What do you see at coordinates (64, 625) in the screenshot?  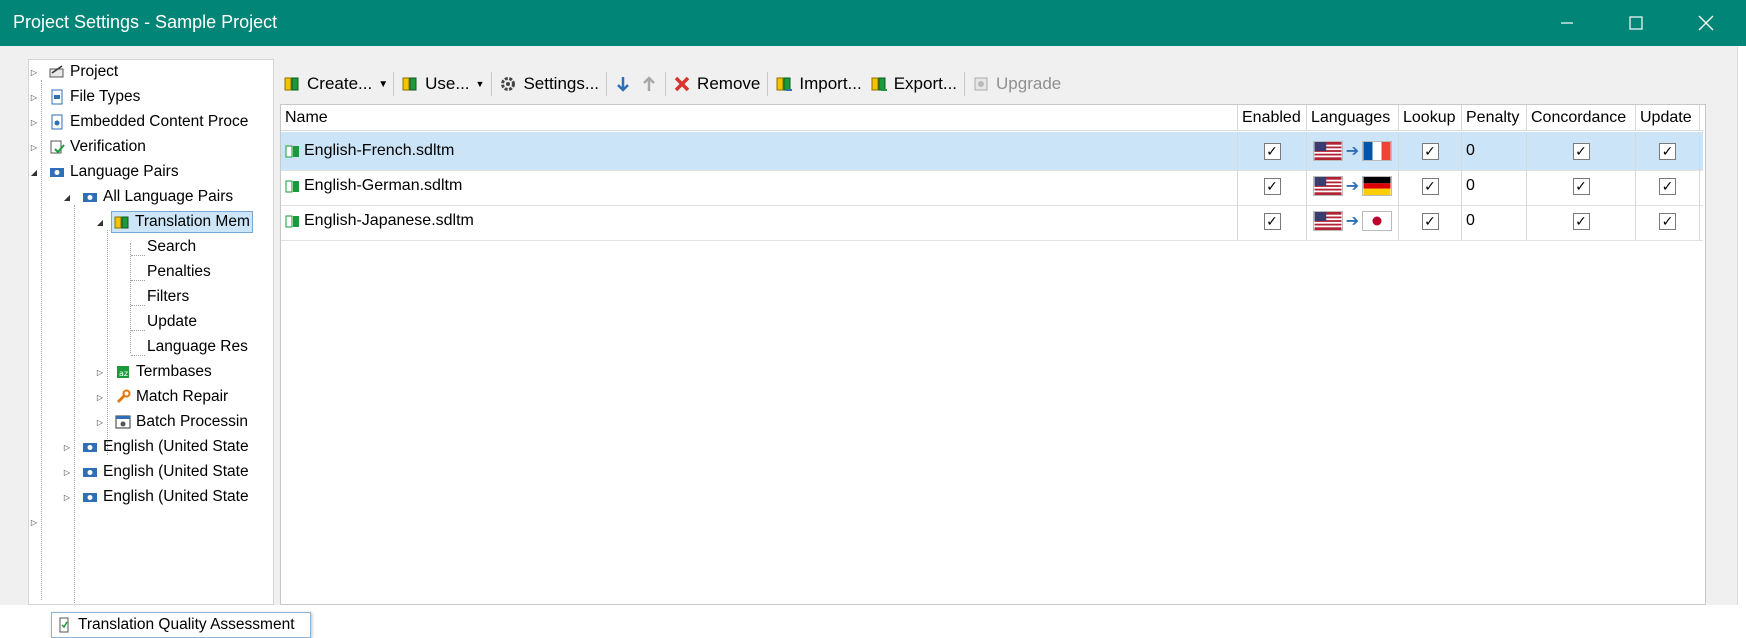 I see `quality-assessment-icon` at bounding box center [64, 625].